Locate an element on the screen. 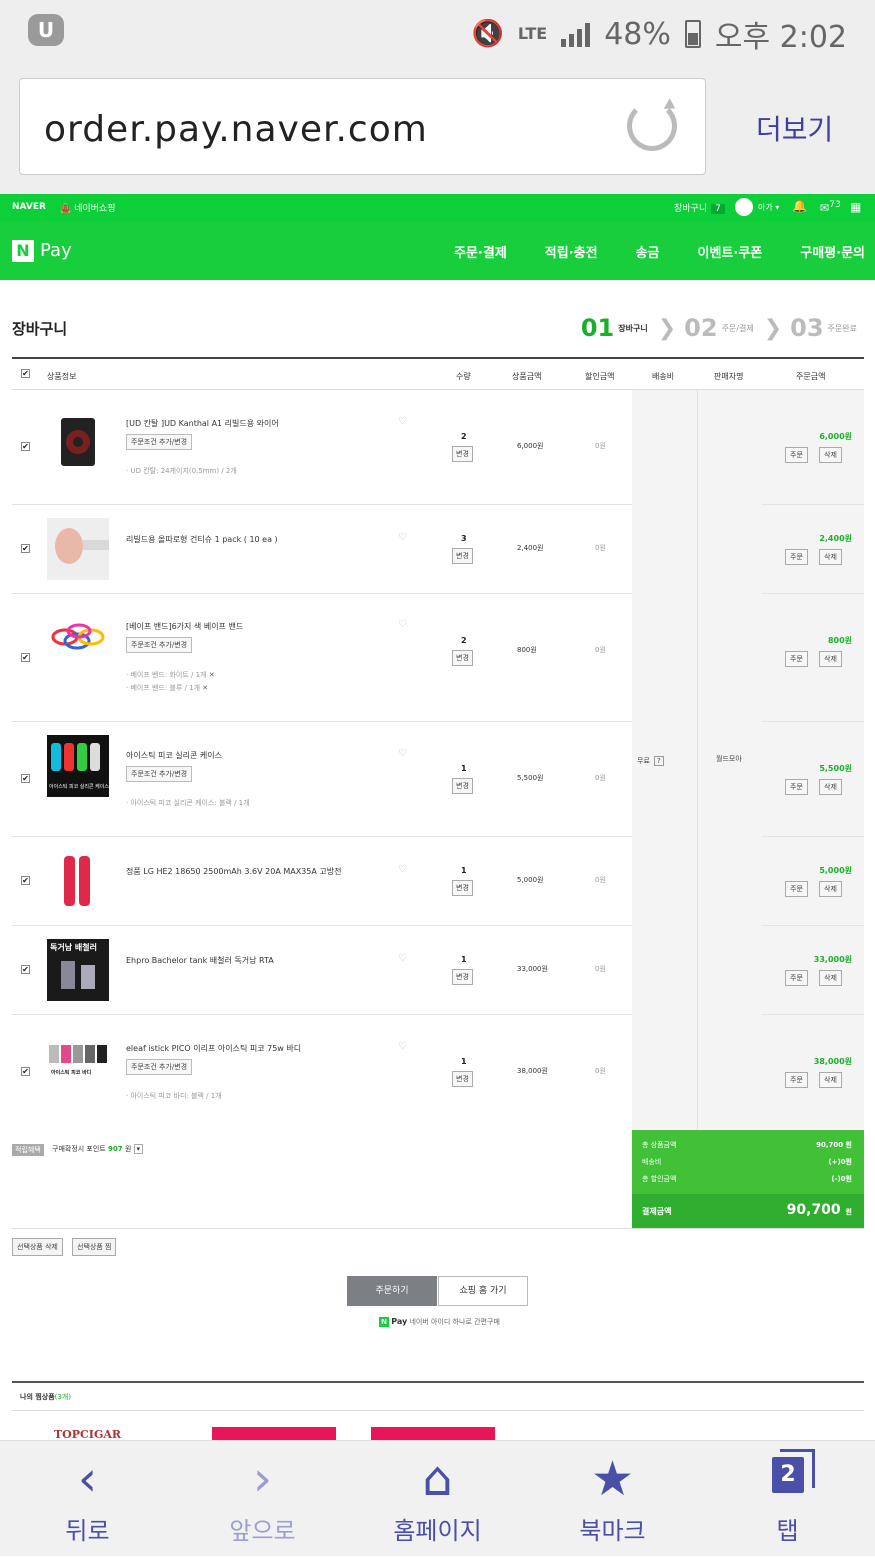  home-button: ⌂ 홈페이지 is located at coordinates (437, 1499).